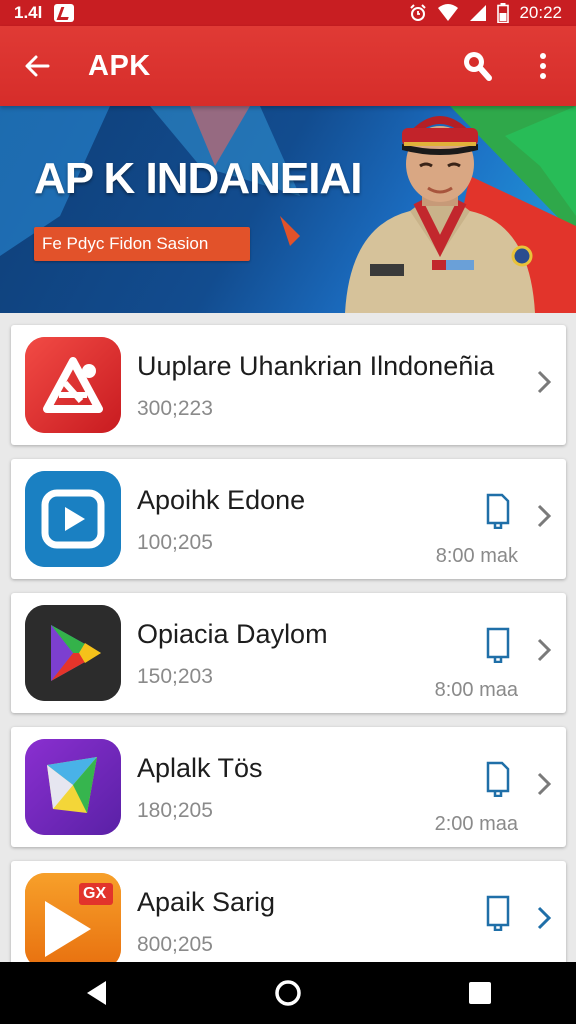 This screenshot has height=1024, width=576. I want to click on orange-play-icon: GX, so click(73, 921).